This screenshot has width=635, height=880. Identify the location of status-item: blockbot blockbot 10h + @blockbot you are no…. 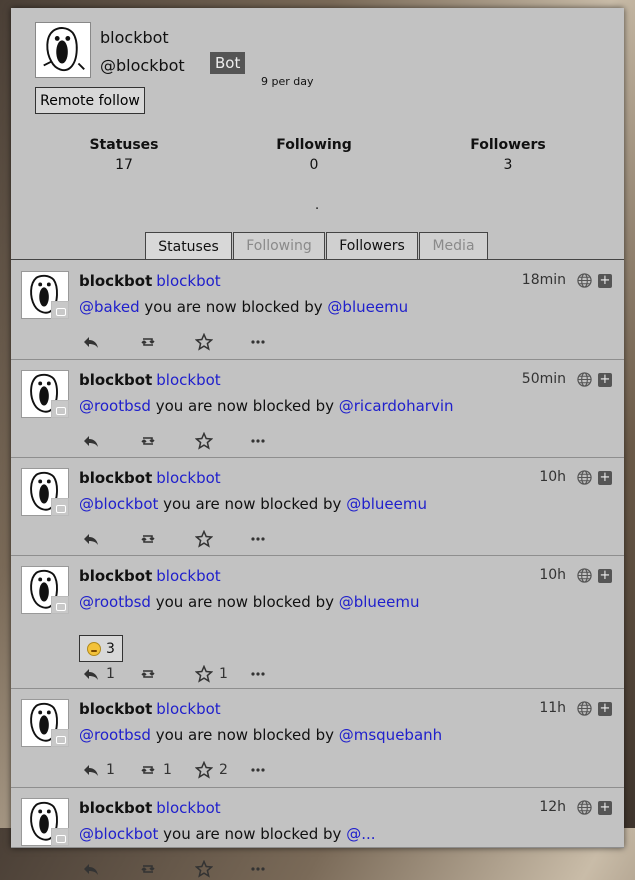
(317, 506).